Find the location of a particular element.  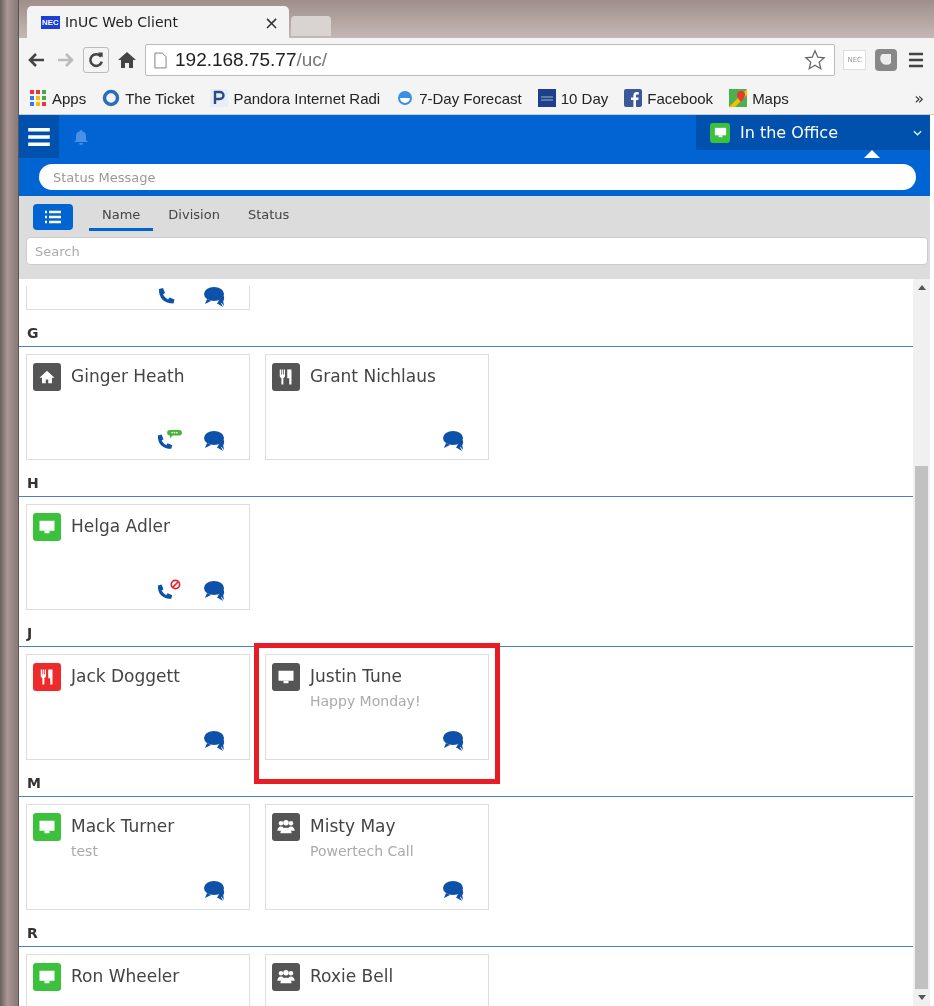

contact-name: Ginger Heath is located at coordinates (128, 376).